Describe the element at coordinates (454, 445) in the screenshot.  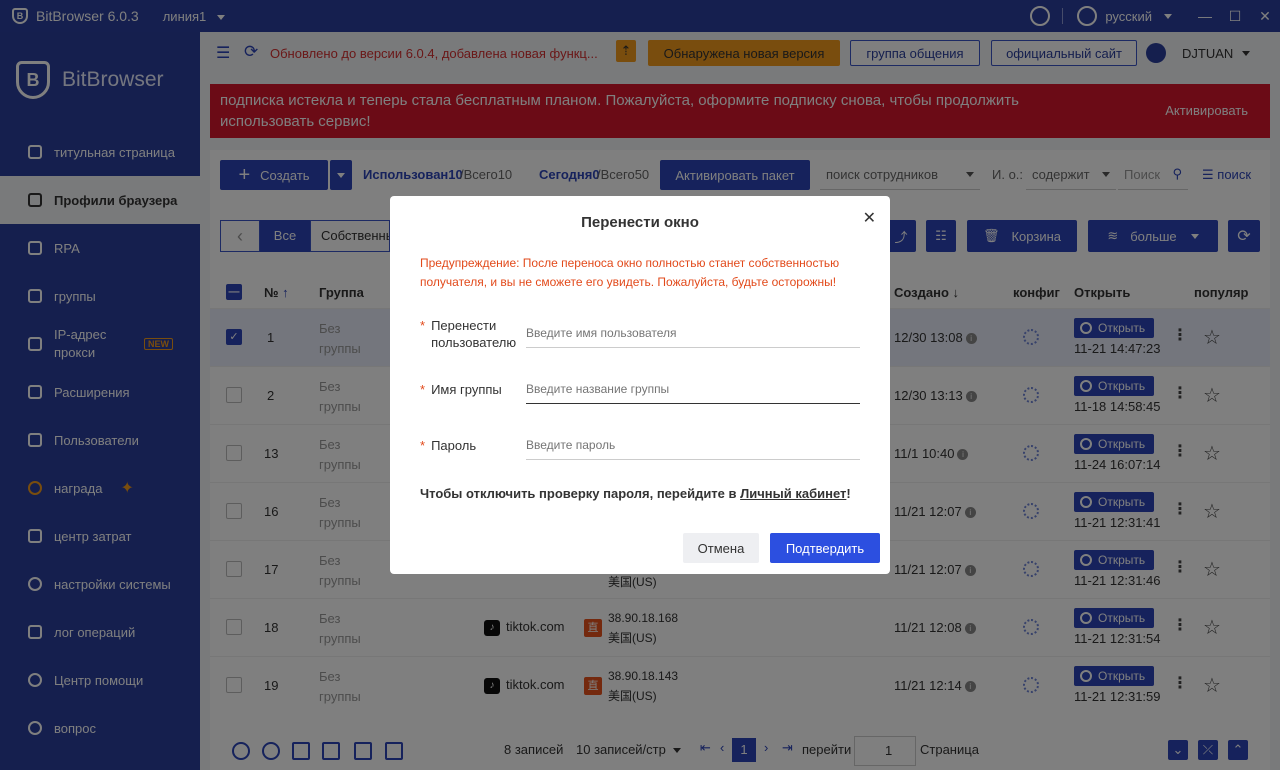
I see `password-label-text: Пароль` at that location.